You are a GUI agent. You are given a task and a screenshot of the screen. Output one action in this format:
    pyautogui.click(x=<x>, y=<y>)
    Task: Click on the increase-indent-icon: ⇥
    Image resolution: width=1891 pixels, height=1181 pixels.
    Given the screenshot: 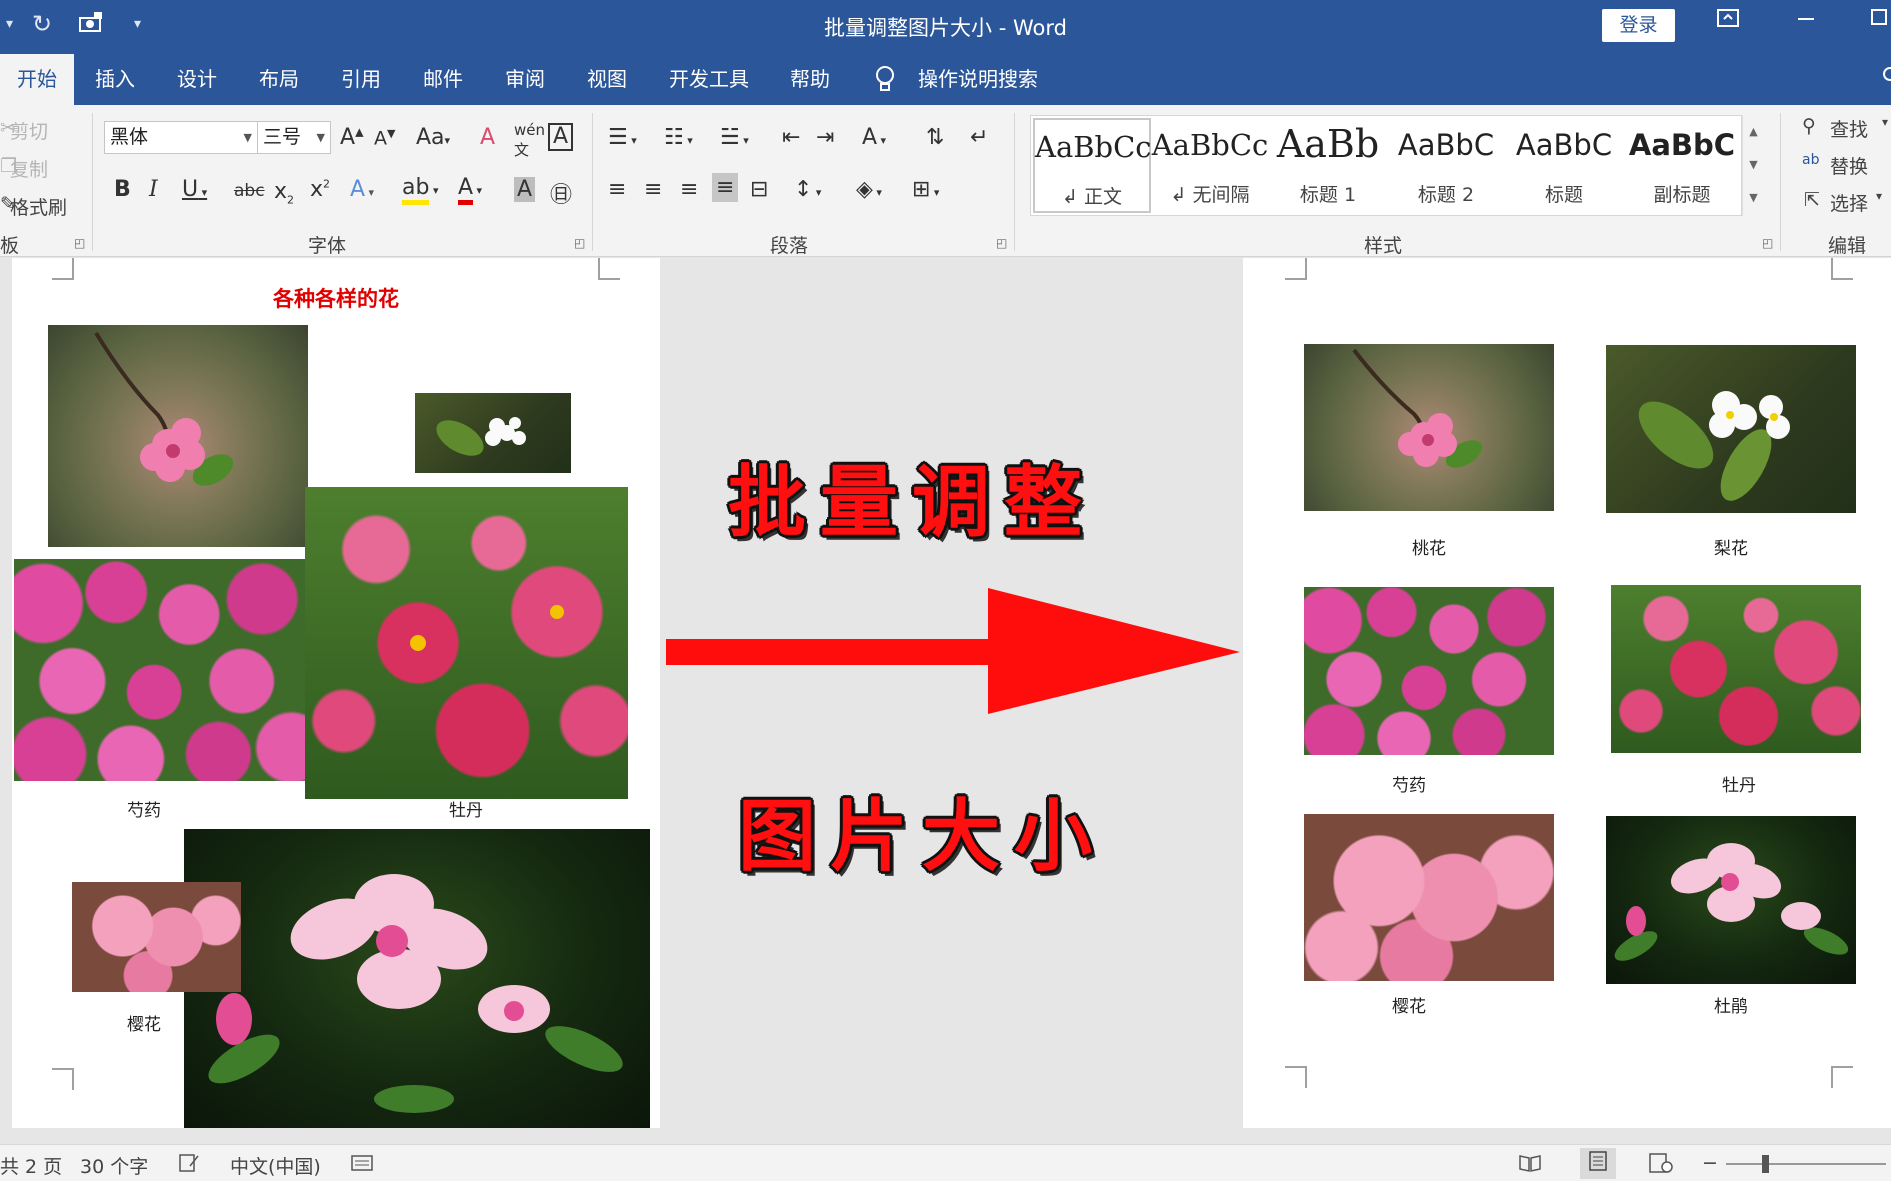 What is the action you would take?
    pyautogui.click(x=825, y=137)
    